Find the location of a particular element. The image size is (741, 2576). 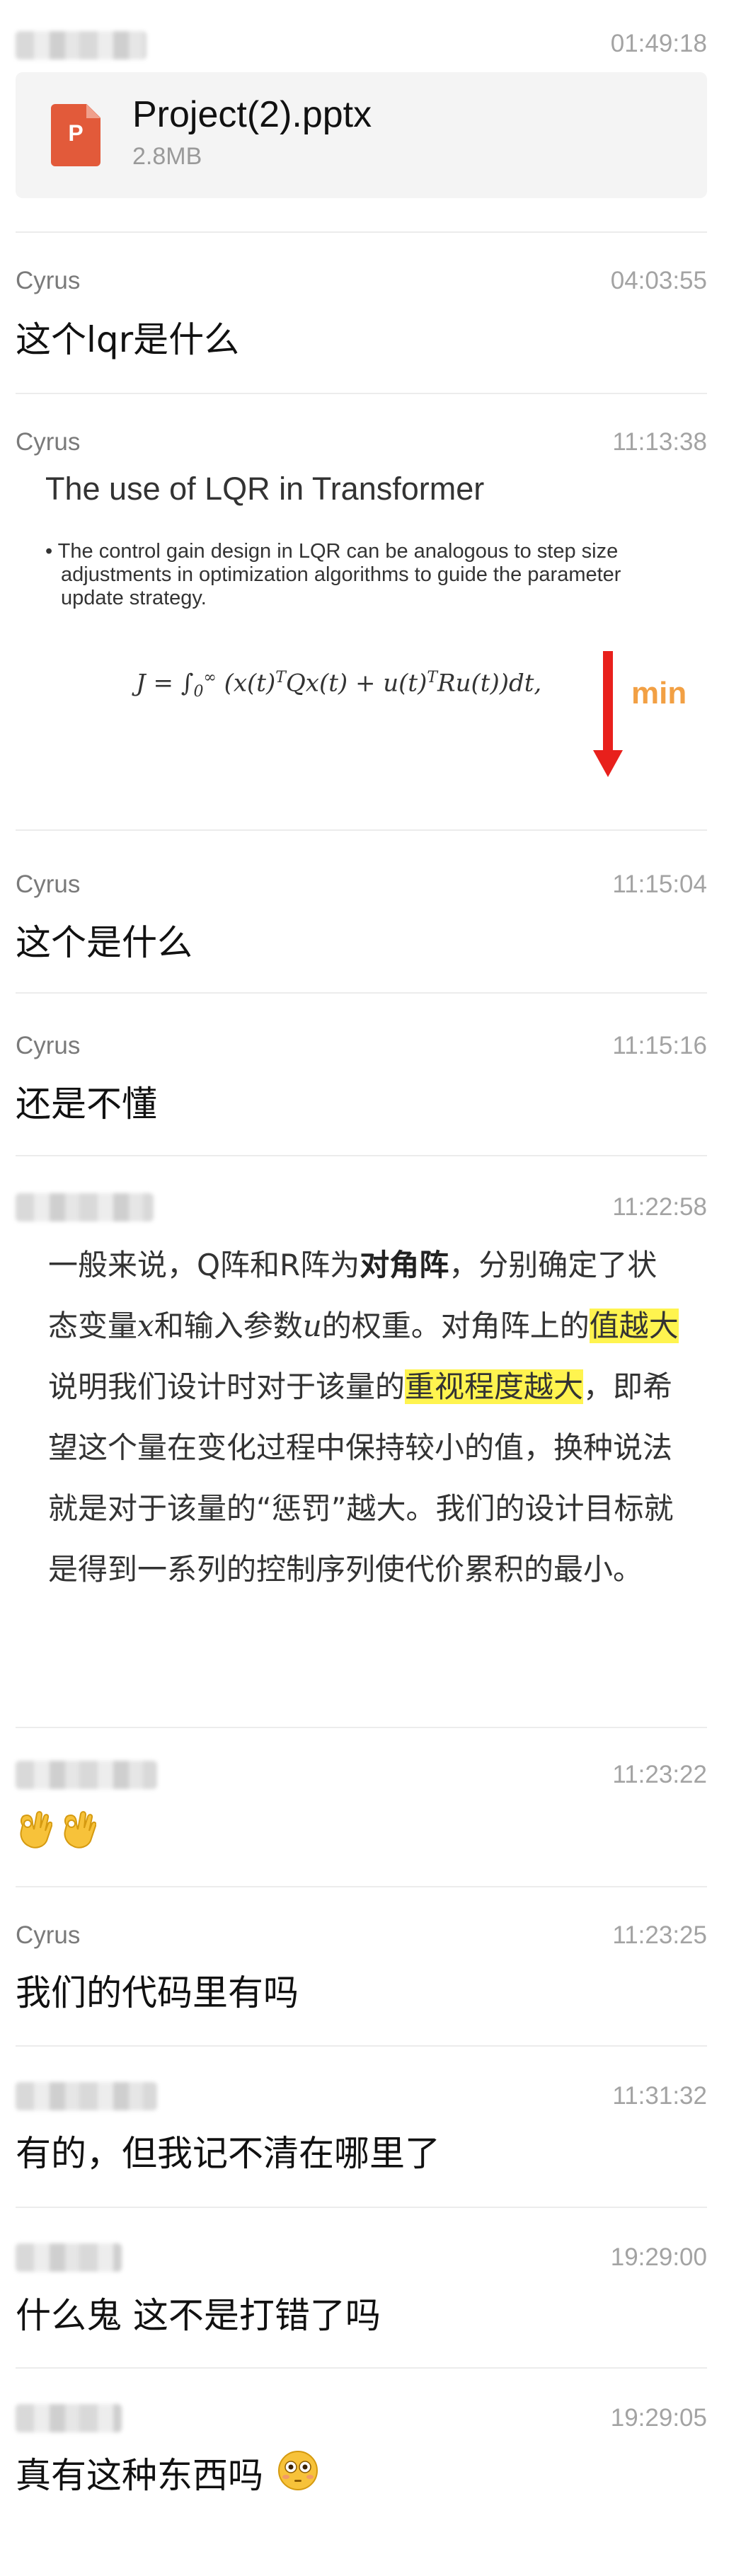

message-time: 11:23:25 is located at coordinates (659, 1935).